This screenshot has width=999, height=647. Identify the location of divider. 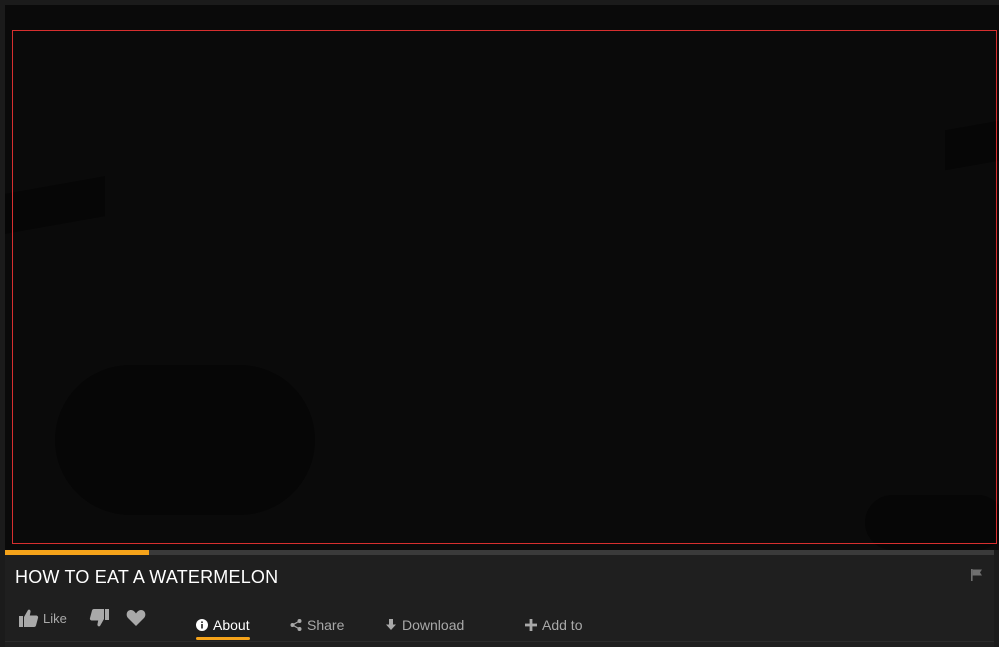
(499, 641).